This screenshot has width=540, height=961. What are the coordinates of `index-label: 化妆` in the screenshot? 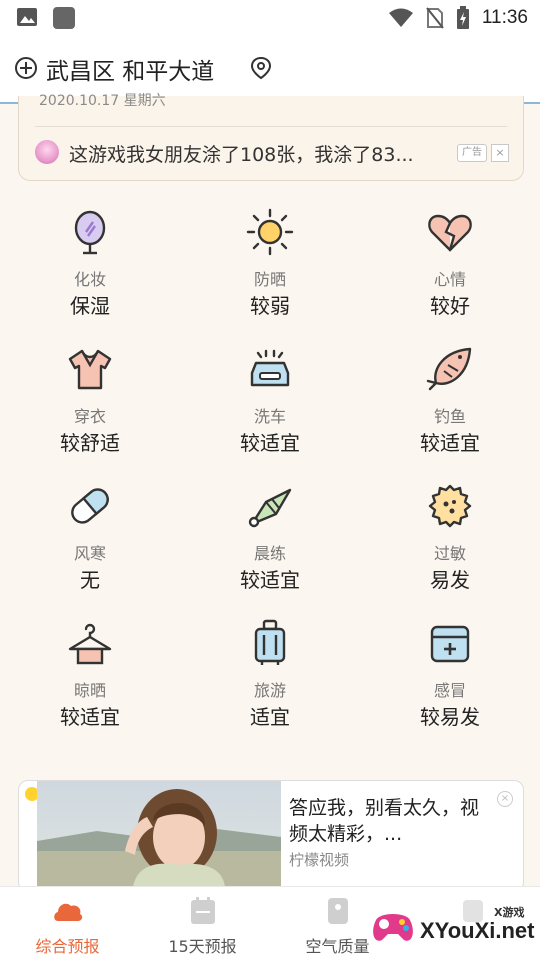 It's located at (89, 279).